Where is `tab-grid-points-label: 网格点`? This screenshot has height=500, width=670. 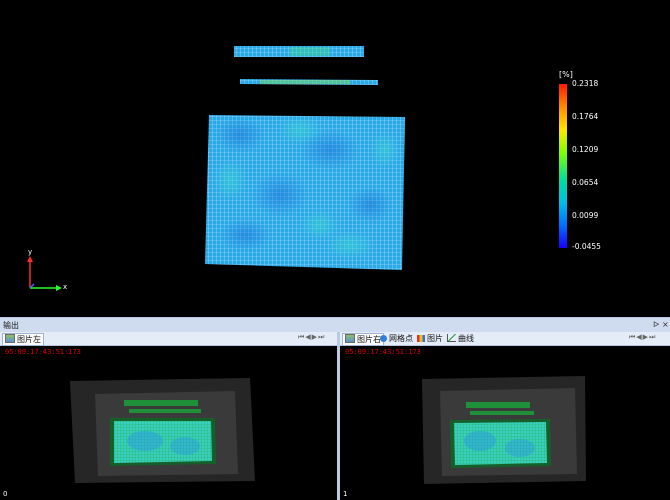 tab-grid-points-label: 网格点 is located at coordinates (401, 338).